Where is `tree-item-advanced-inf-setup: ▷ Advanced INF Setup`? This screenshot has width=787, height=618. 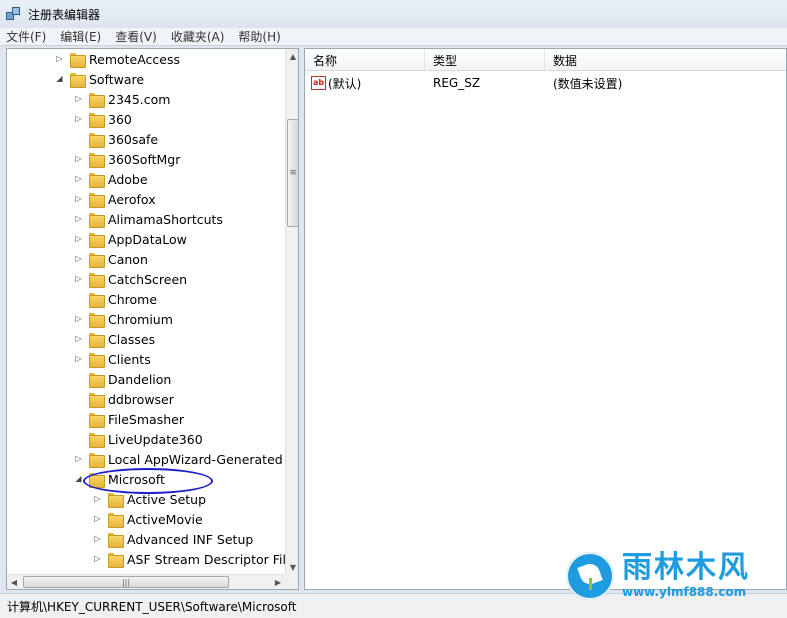
tree-item-advanced-inf-setup: ▷ Advanced INF Setup is located at coordinates (173, 539).